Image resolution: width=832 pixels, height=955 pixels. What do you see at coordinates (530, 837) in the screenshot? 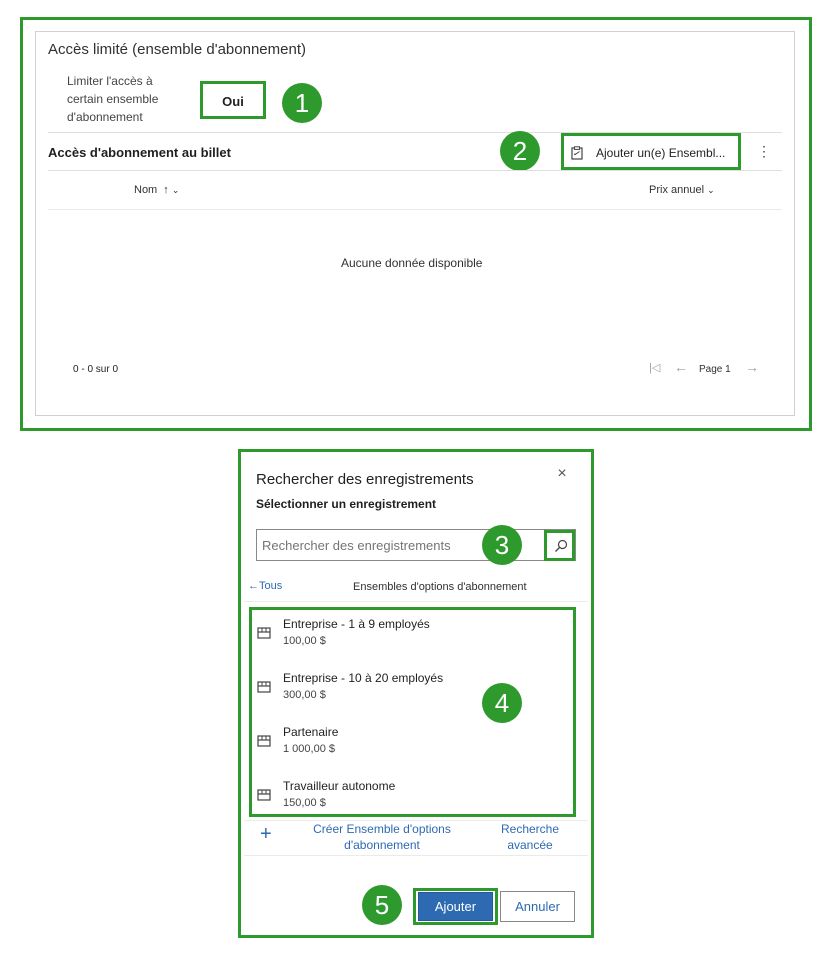
I see `advanced-search-link: Recherche avancée` at bounding box center [530, 837].